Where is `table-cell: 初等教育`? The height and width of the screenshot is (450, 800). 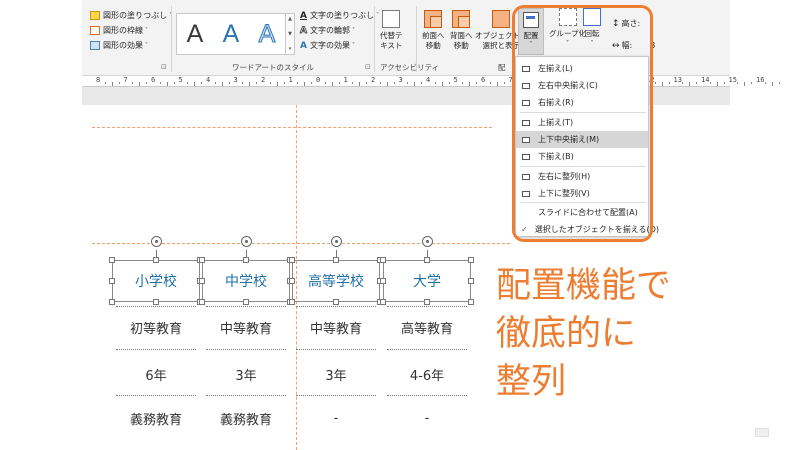 table-cell: 初等教育 is located at coordinates (155, 329).